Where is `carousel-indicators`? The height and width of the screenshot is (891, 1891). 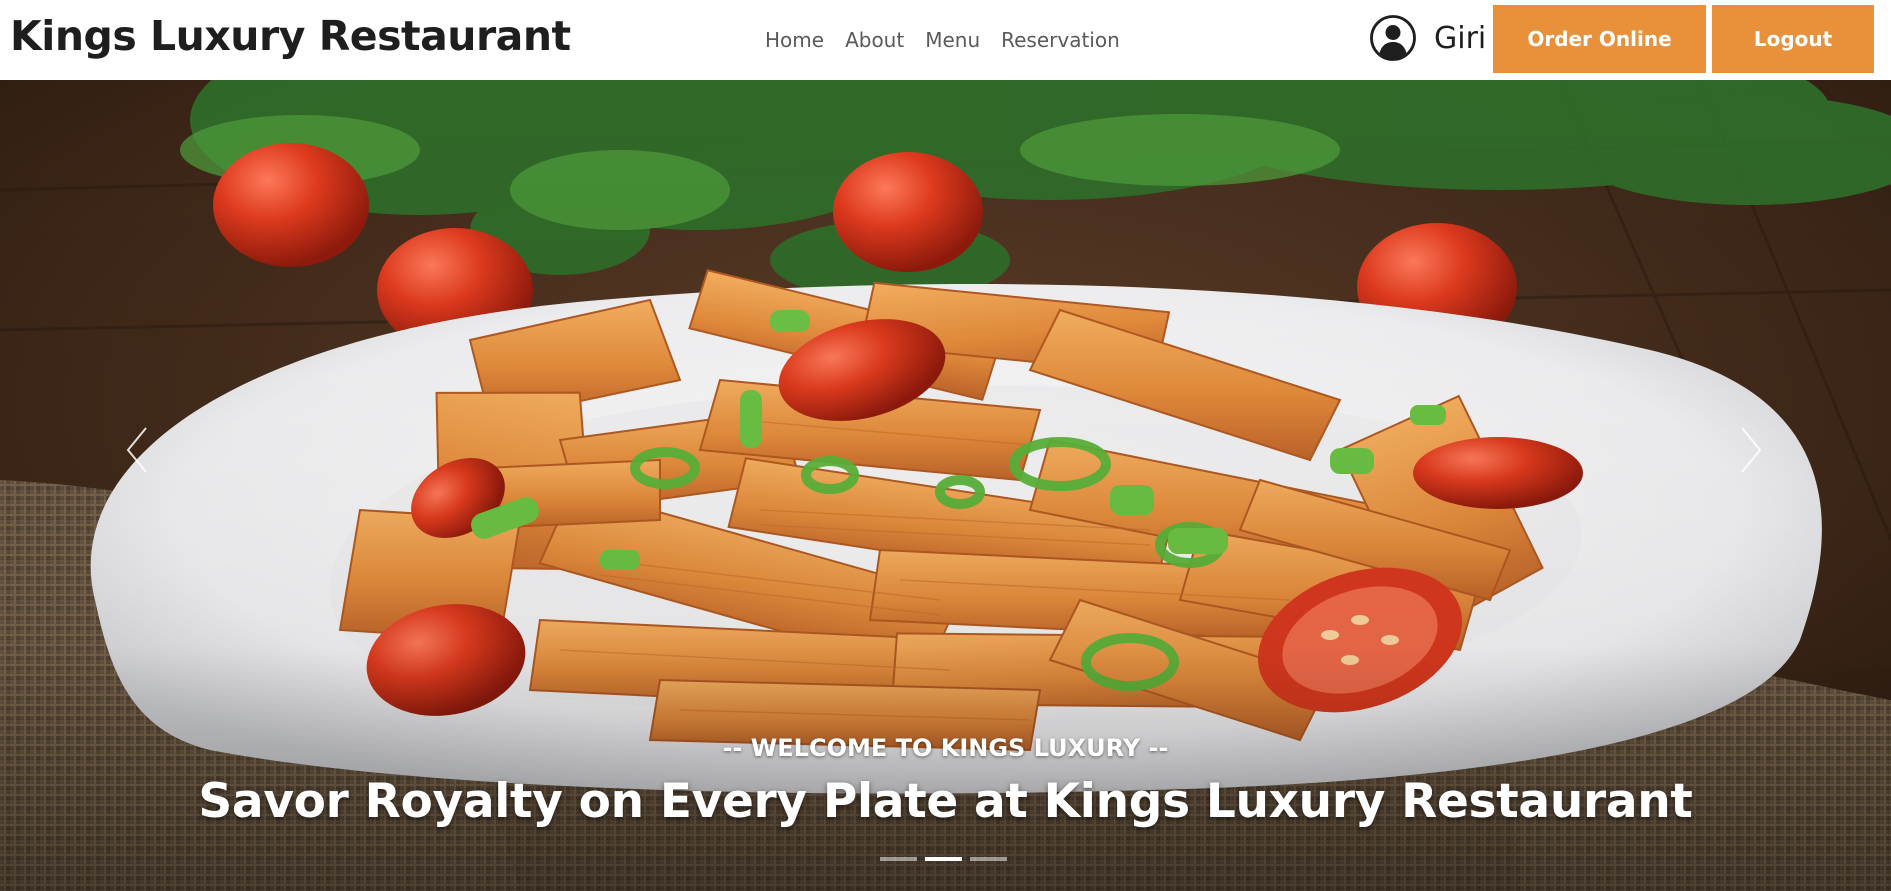 carousel-indicators is located at coordinates (943, 859).